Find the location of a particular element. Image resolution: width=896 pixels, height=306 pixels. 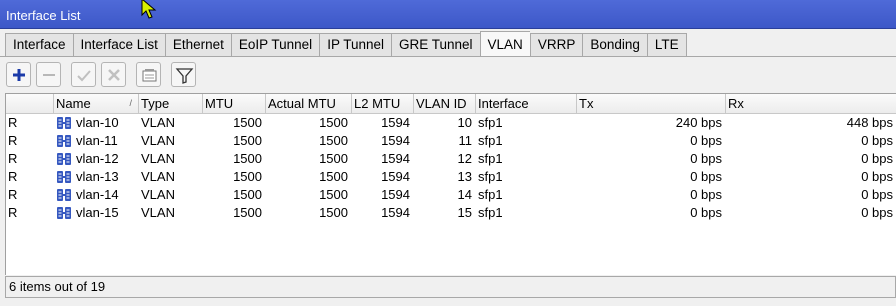

col-tx-header: Tx is located at coordinates (651, 103).